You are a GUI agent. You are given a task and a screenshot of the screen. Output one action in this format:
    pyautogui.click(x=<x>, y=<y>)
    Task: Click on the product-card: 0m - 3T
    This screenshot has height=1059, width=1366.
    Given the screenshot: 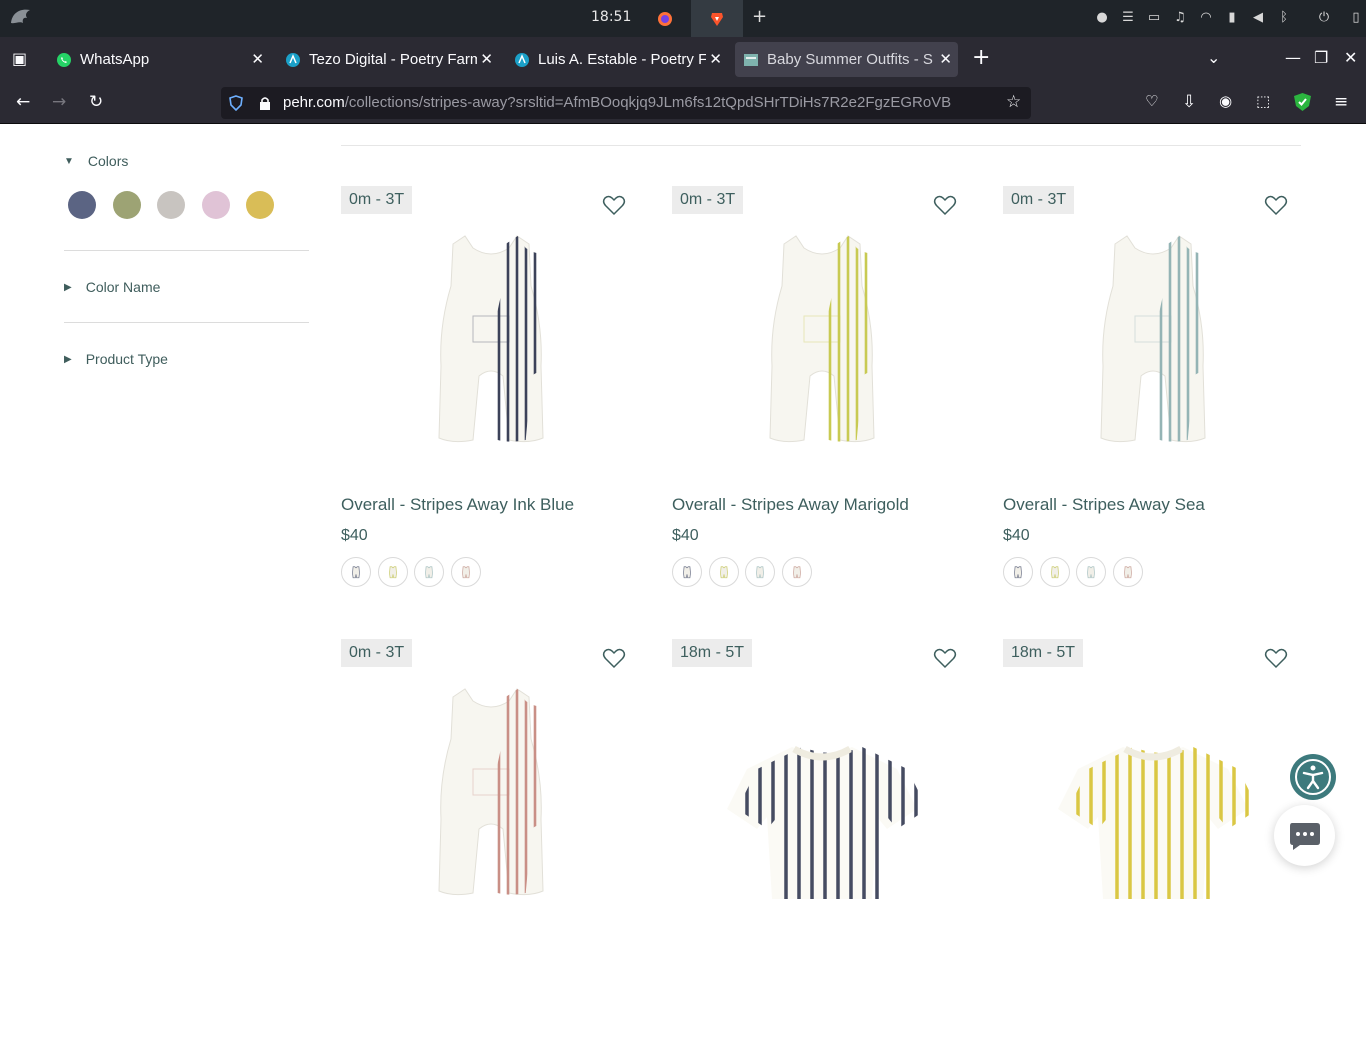 What is the action you would take?
    pyautogui.click(x=491, y=849)
    